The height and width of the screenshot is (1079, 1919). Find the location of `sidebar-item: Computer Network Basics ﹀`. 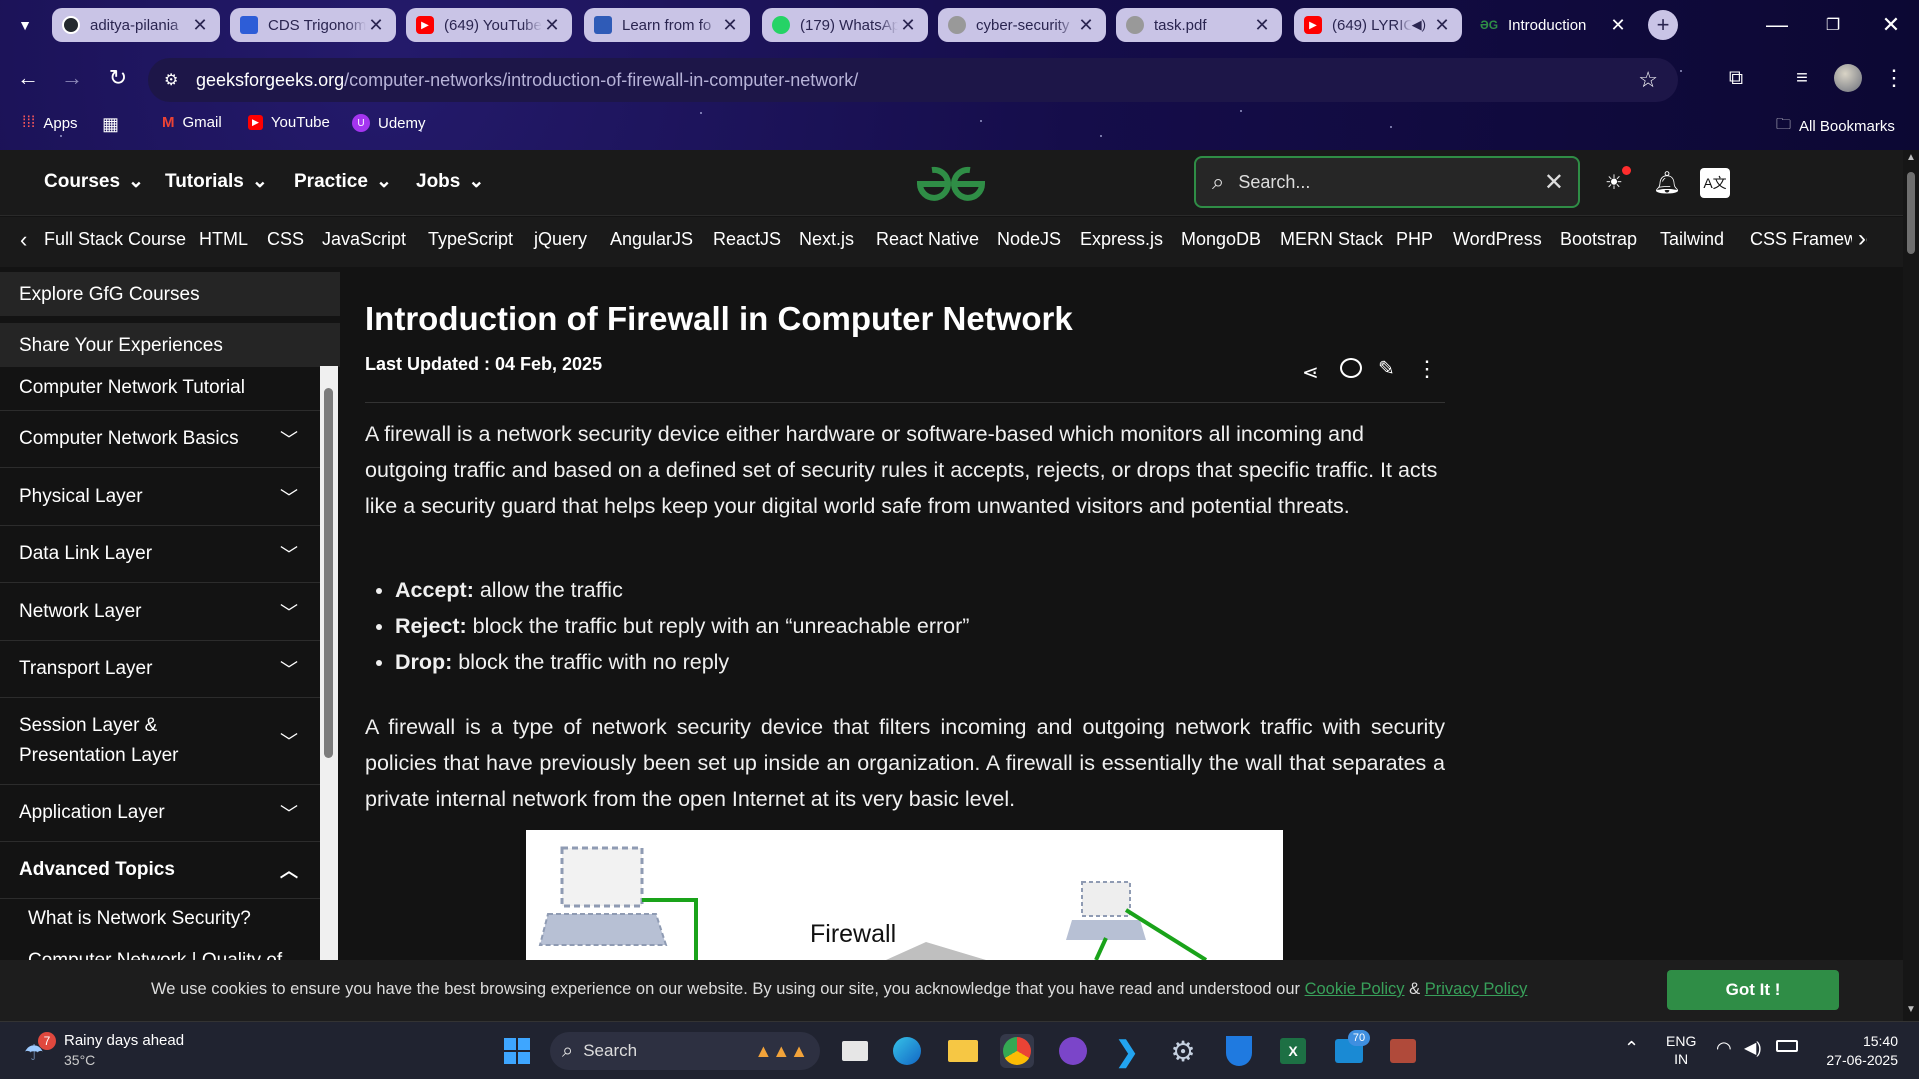

sidebar-item: Computer Network Basics ﹀ is located at coordinates (160, 439).